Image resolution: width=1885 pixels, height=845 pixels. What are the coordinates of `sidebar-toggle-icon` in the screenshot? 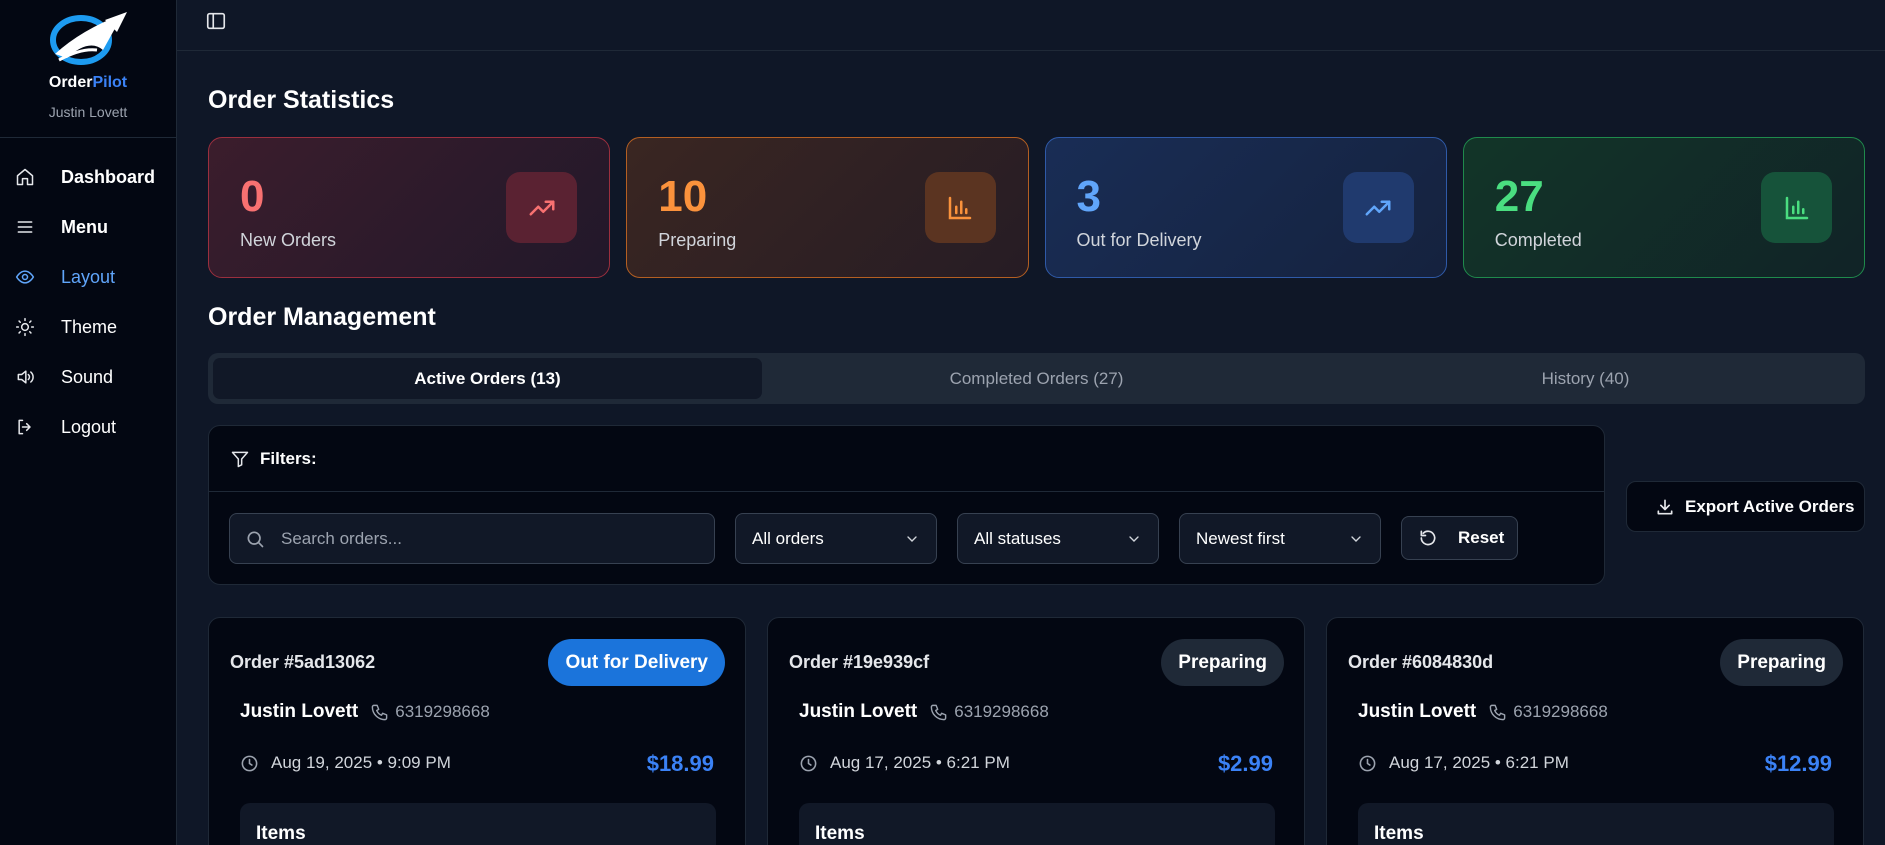 It's located at (216, 21).